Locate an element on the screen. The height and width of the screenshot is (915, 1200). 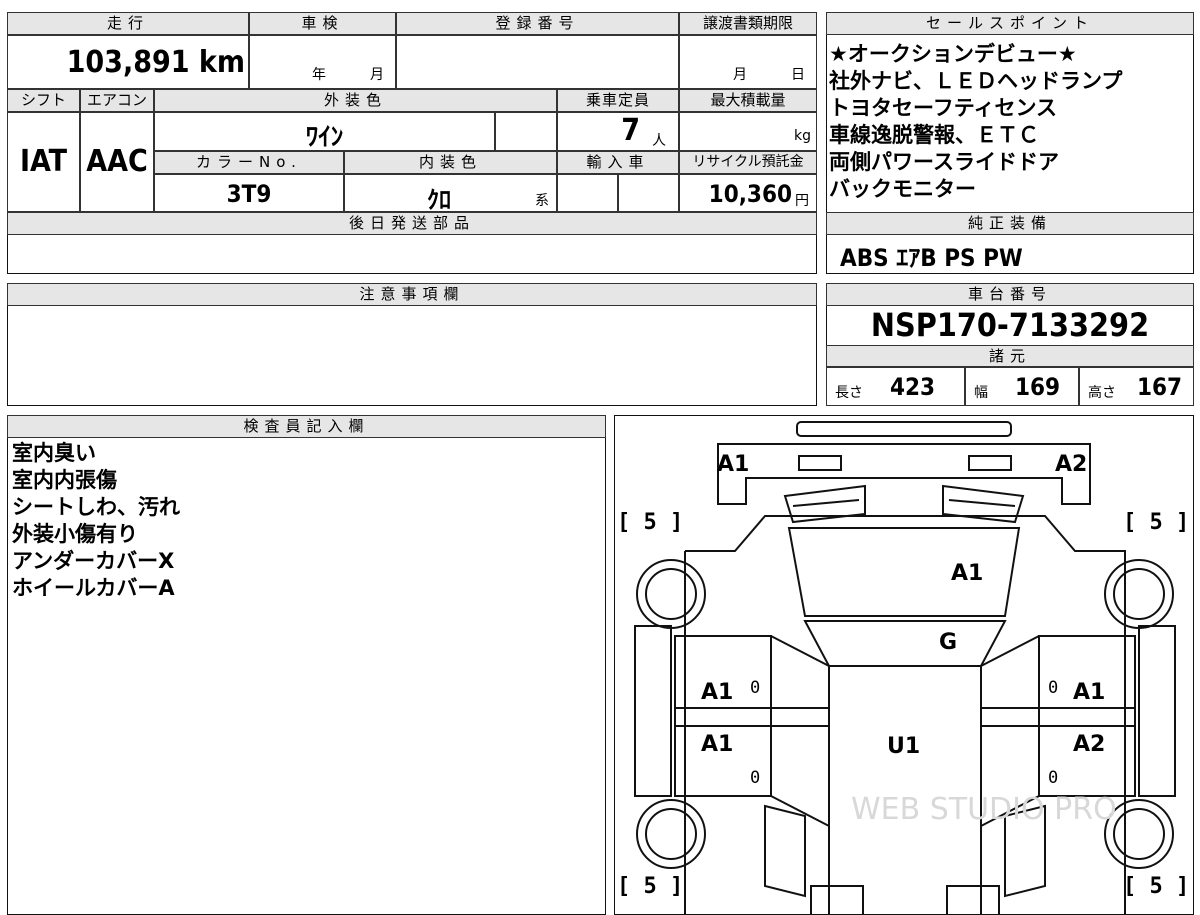
ac-value: AAC is located at coordinates (117, 161).